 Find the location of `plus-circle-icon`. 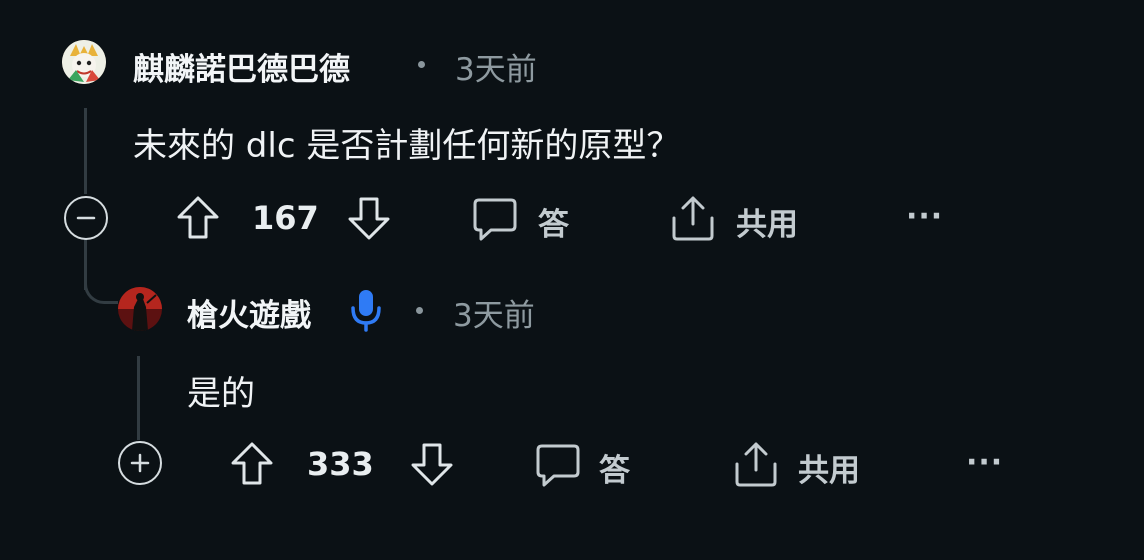

plus-circle-icon is located at coordinates (140, 463).